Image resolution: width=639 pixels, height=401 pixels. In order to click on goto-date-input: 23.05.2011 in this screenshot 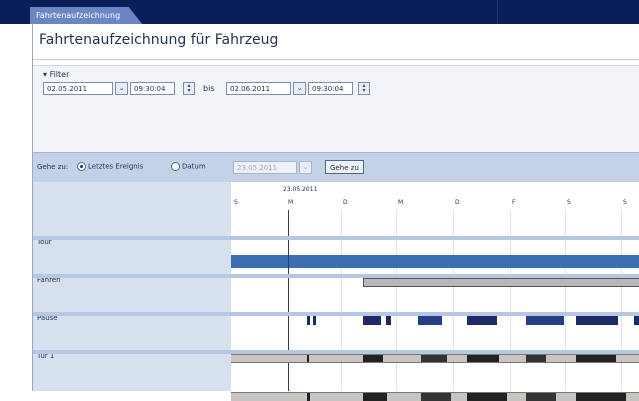, I will do `click(265, 167)`.